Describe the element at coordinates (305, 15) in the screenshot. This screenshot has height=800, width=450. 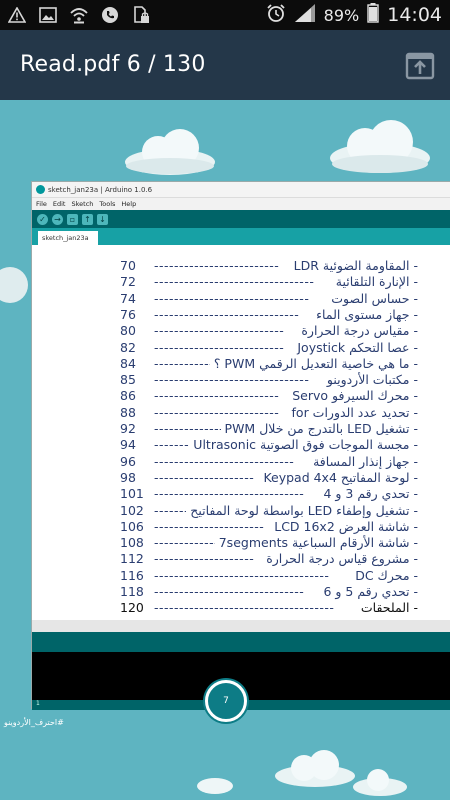
I see `signal-icon` at that location.